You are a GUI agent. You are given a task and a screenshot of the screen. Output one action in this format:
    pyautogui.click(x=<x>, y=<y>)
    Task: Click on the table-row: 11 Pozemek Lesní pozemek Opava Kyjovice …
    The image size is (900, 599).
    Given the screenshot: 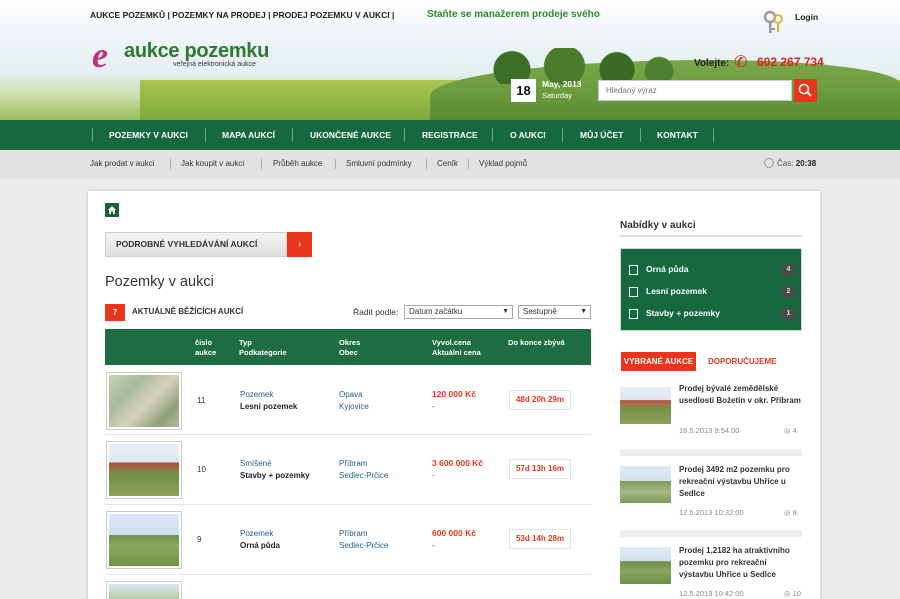 What is the action you would take?
    pyautogui.click(x=348, y=400)
    